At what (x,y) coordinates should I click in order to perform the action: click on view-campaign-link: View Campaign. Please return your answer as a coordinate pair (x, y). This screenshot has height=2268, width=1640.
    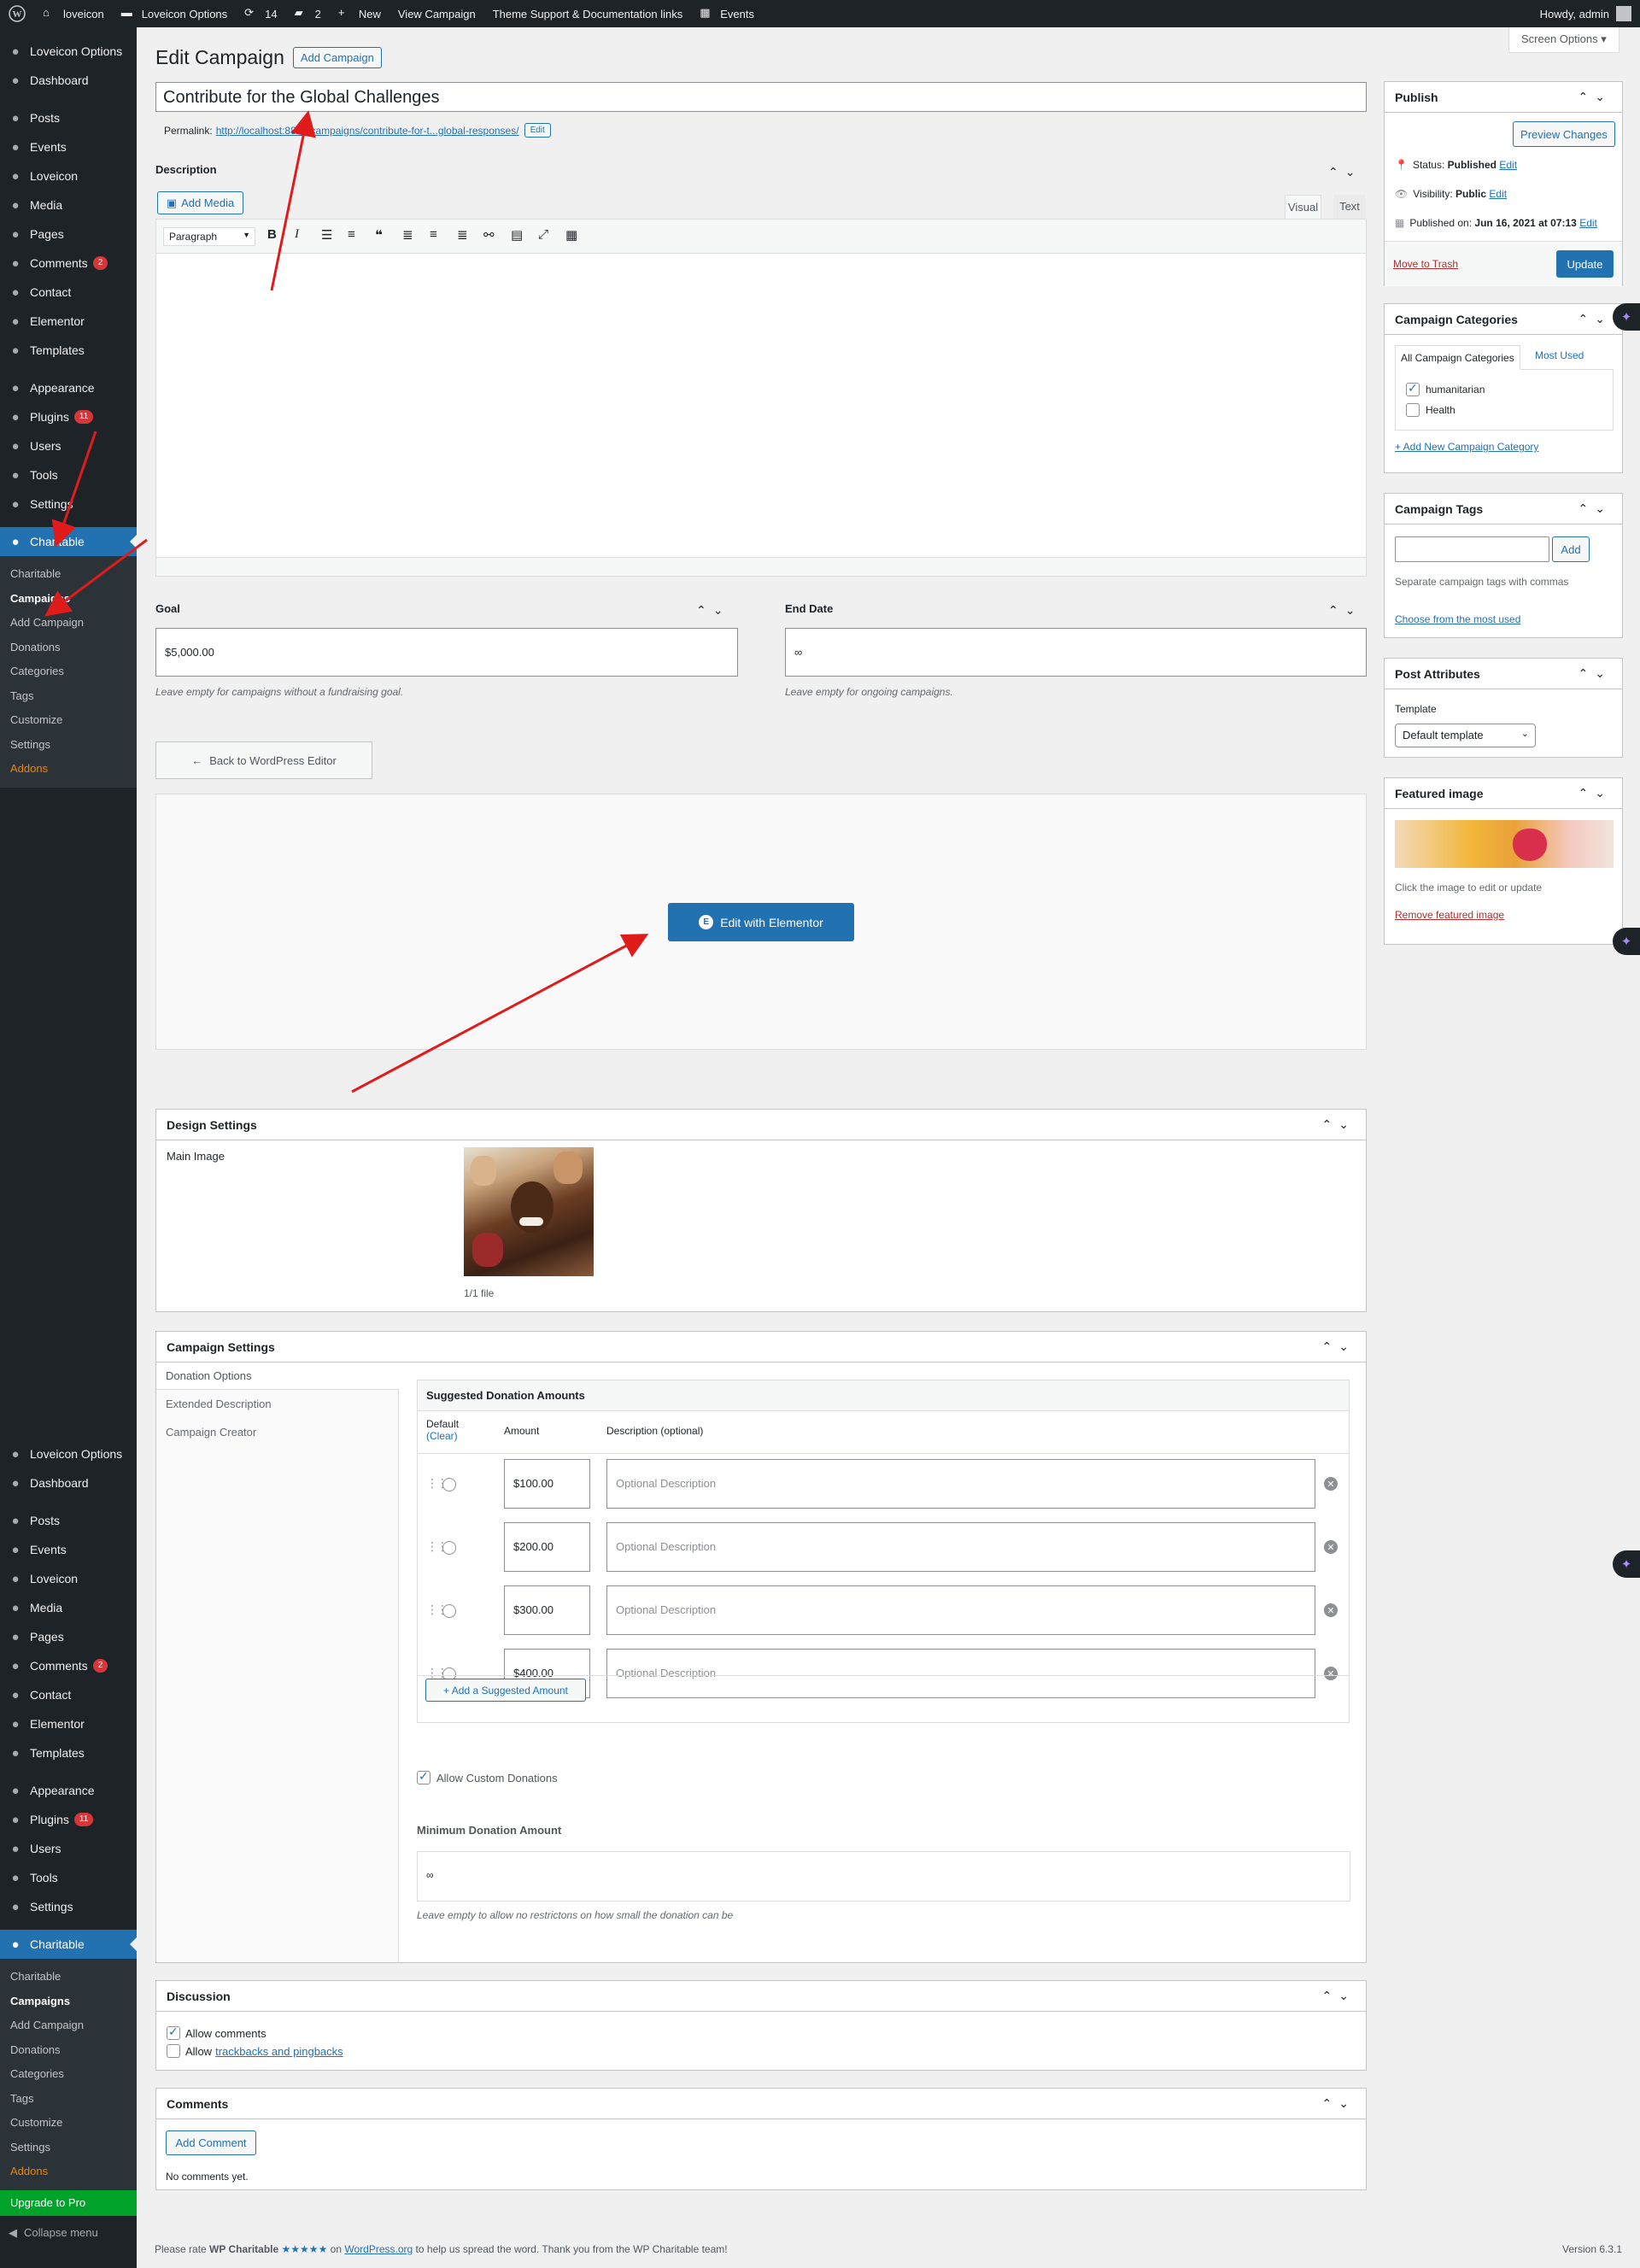
    Looking at the image, I should click on (437, 13).